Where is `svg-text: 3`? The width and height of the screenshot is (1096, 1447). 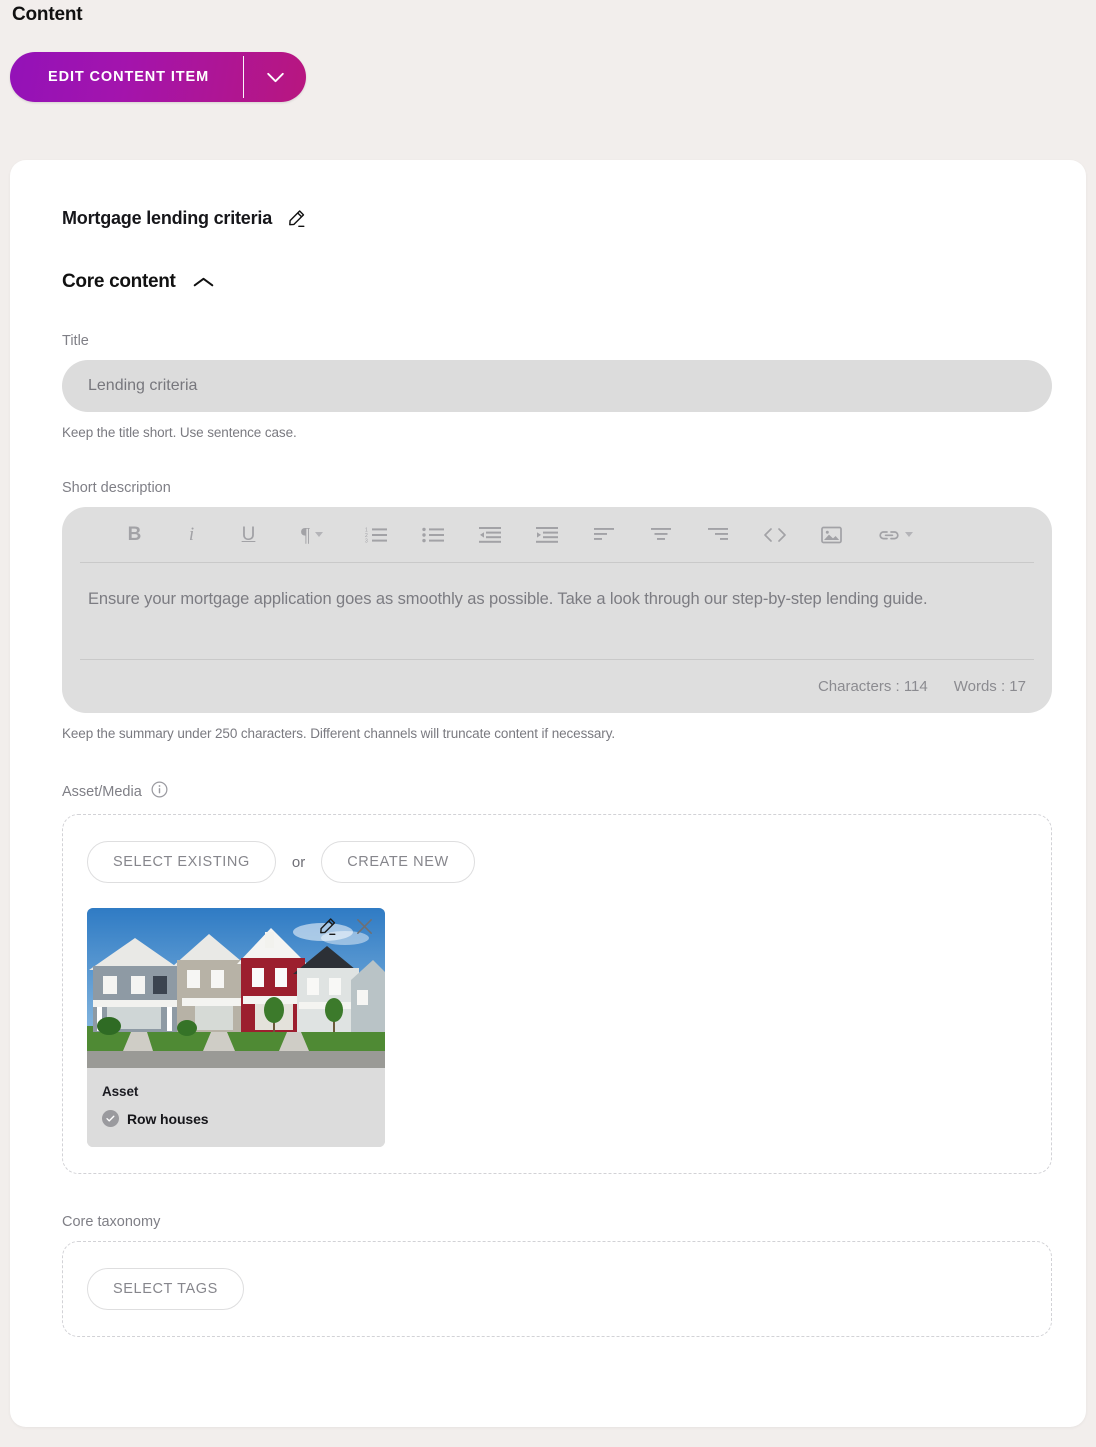
svg-text: 3 is located at coordinates (366, 541).